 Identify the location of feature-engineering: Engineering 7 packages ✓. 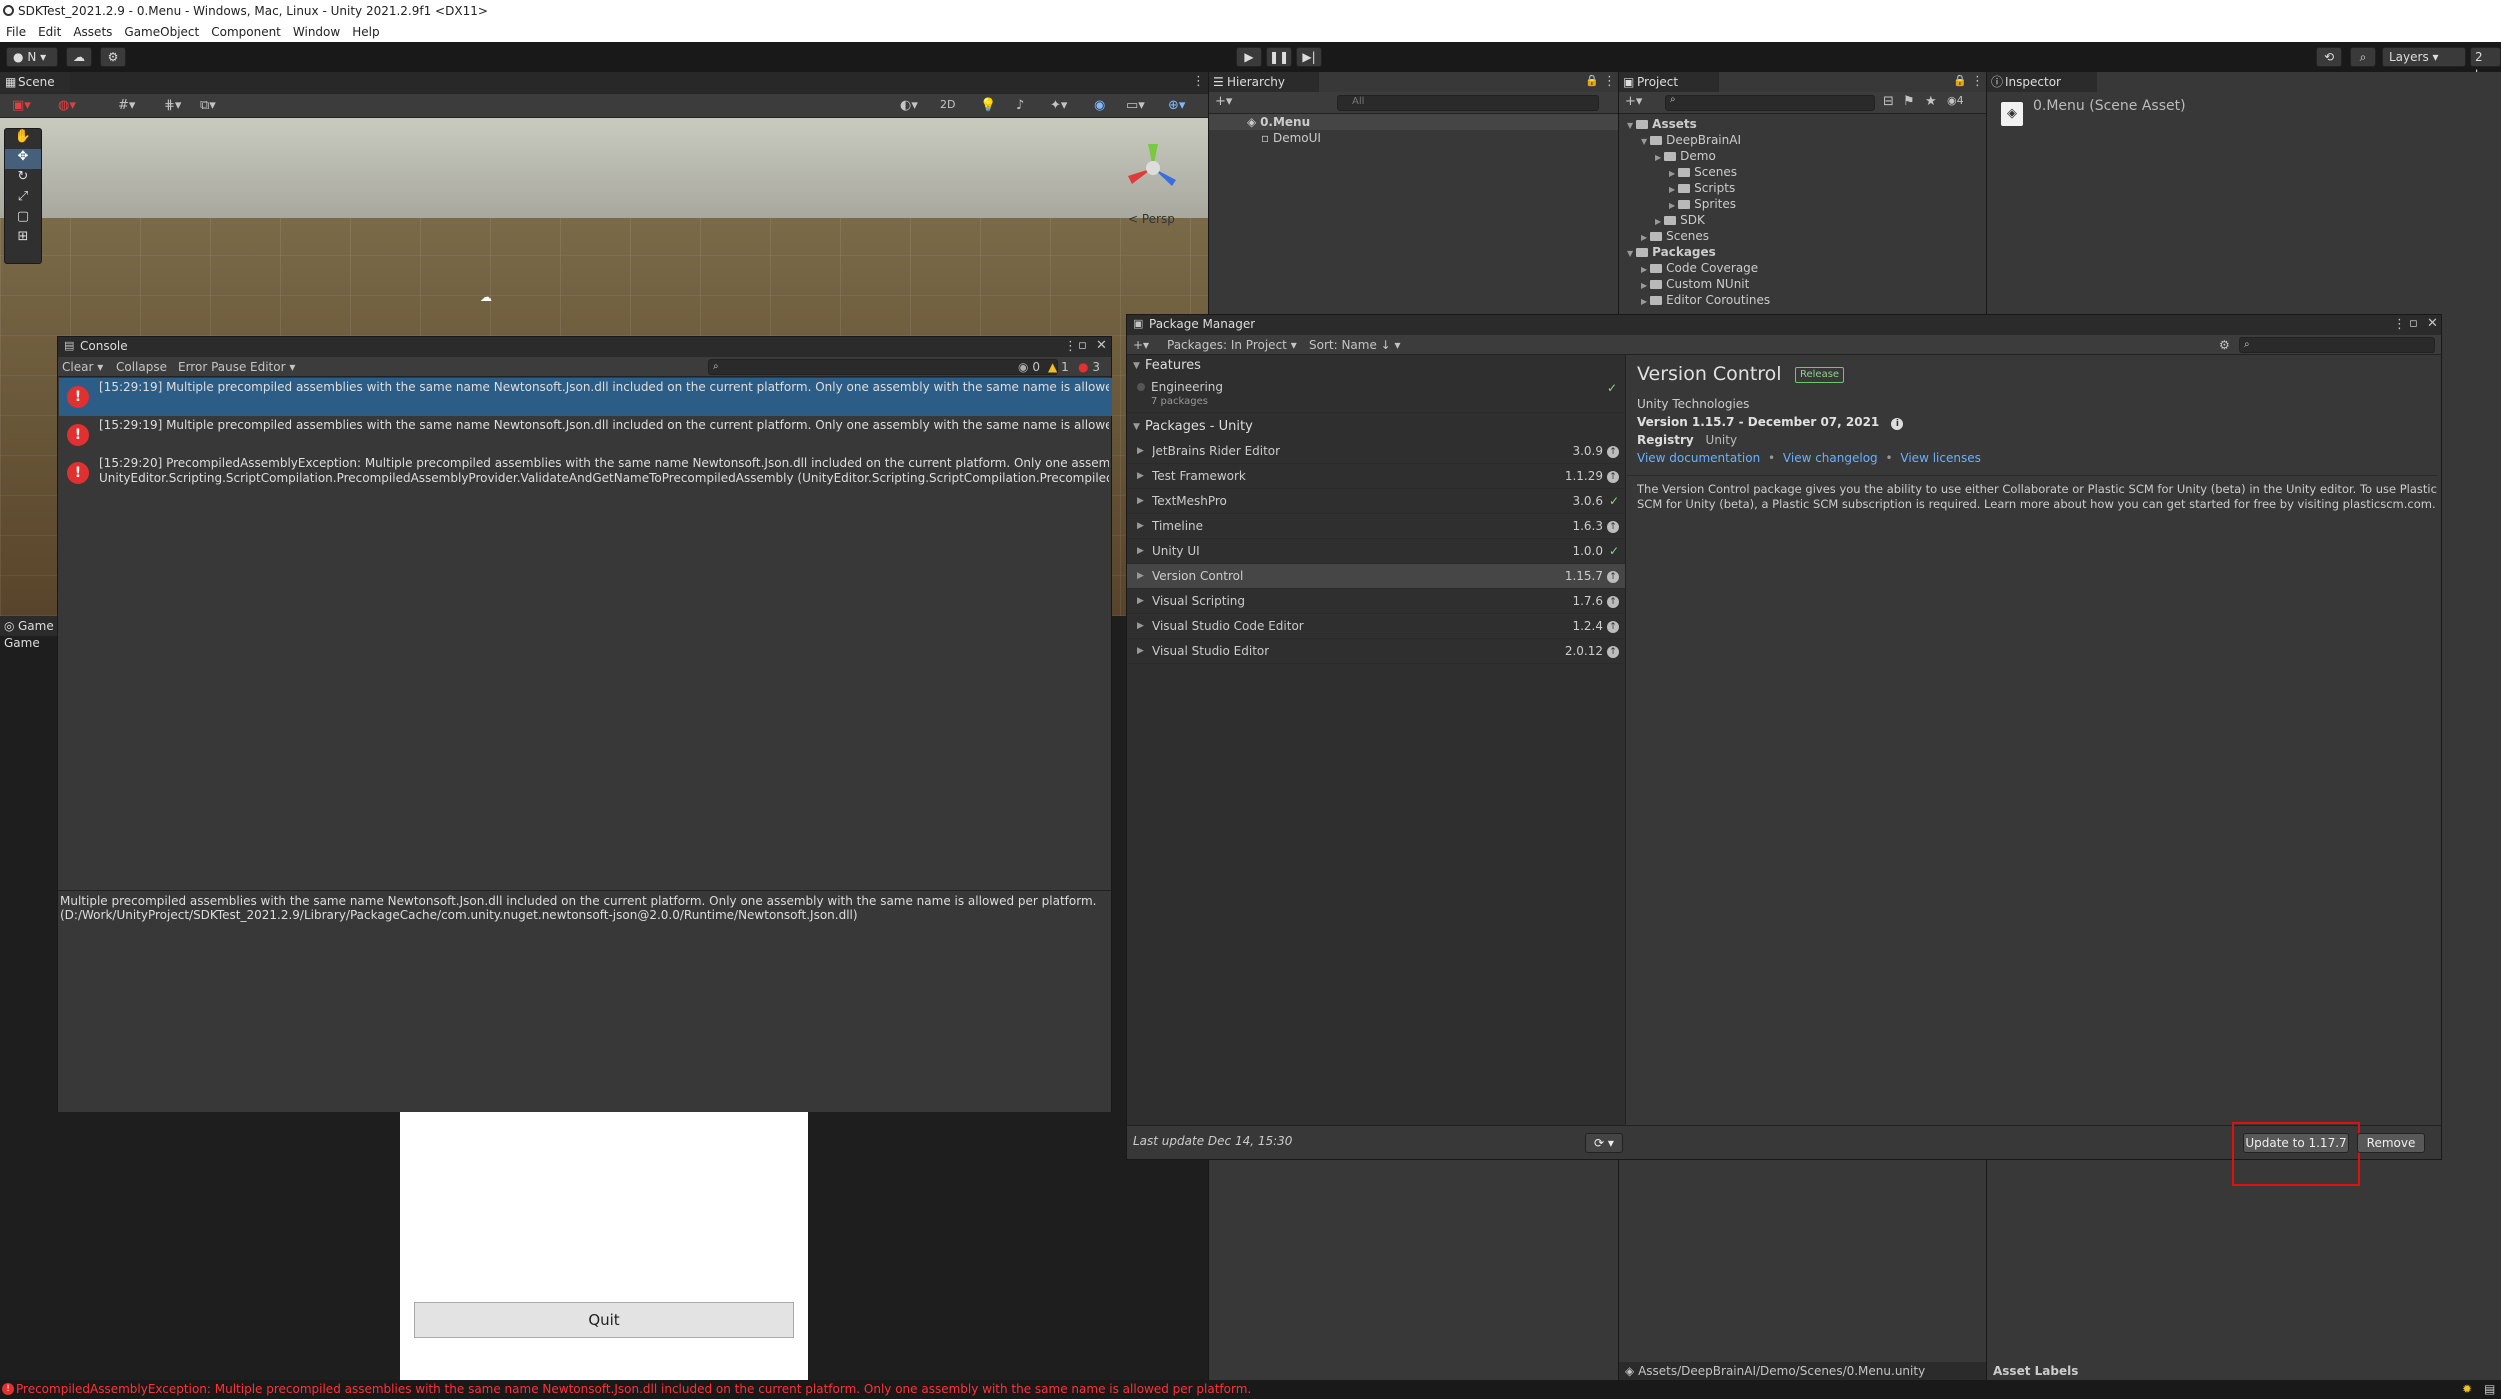
(1376, 395).